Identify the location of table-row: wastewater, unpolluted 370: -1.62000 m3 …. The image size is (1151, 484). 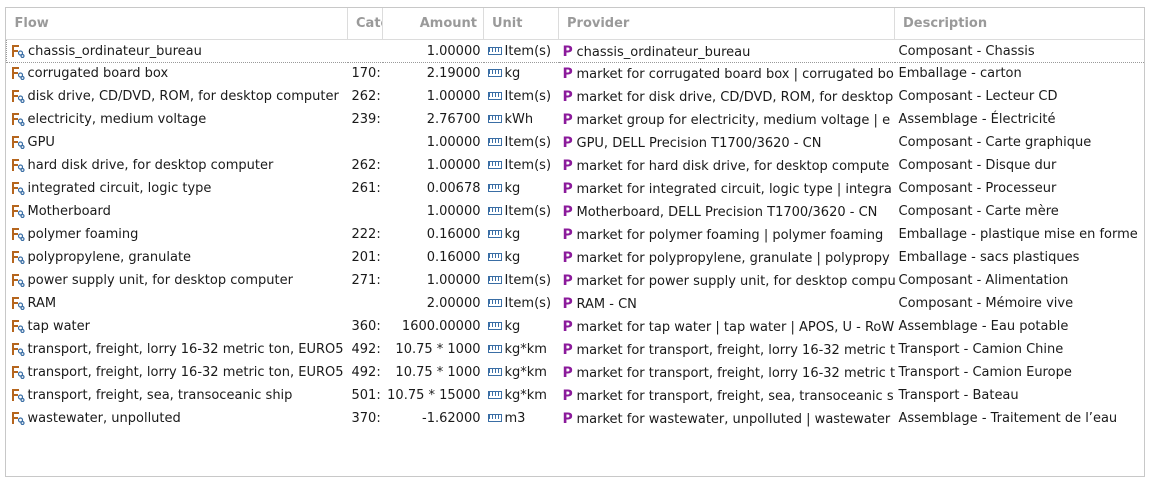
(576, 418).